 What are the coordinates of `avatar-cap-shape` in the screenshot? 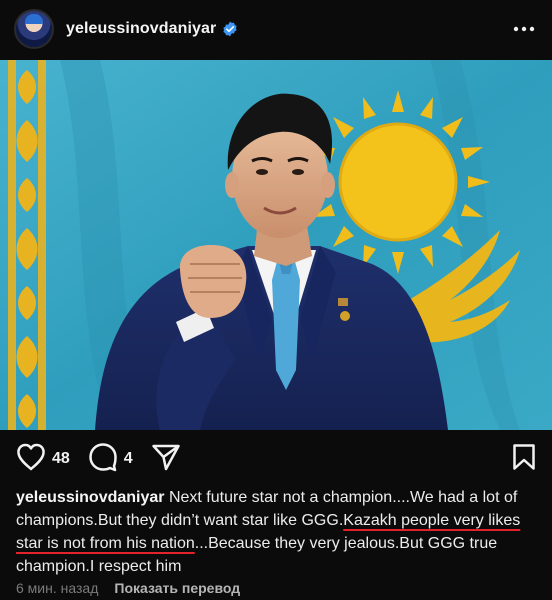 It's located at (34, 19).